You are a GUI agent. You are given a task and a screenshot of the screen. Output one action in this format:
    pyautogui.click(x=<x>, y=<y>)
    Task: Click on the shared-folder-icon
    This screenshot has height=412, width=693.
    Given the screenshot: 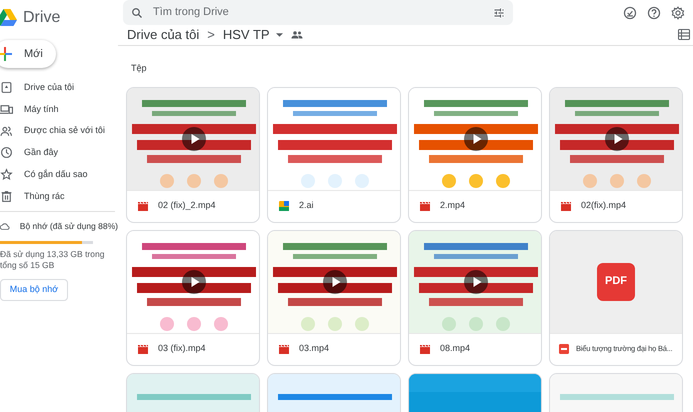 What is the action you would take?
    pyautogui.click(x=296, y=35)
    